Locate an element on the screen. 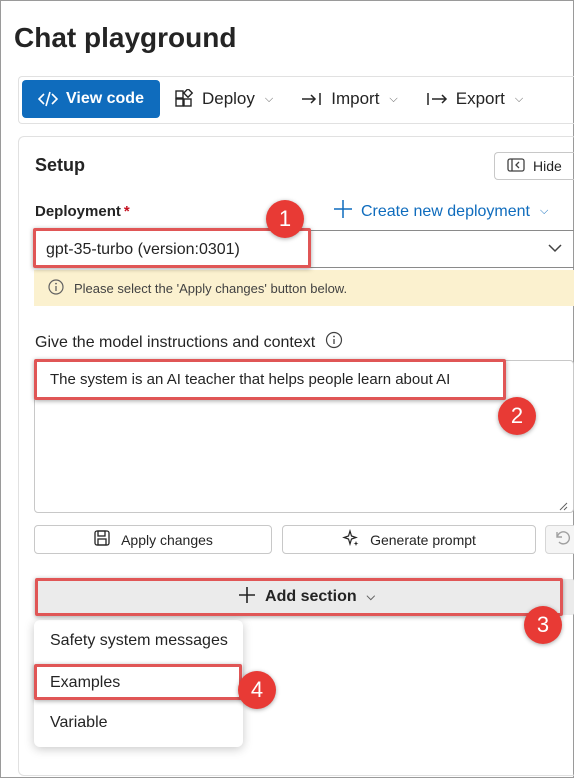 The image size is (574, 778). step-badge-3: 3 is located at coordinates (543, 625).